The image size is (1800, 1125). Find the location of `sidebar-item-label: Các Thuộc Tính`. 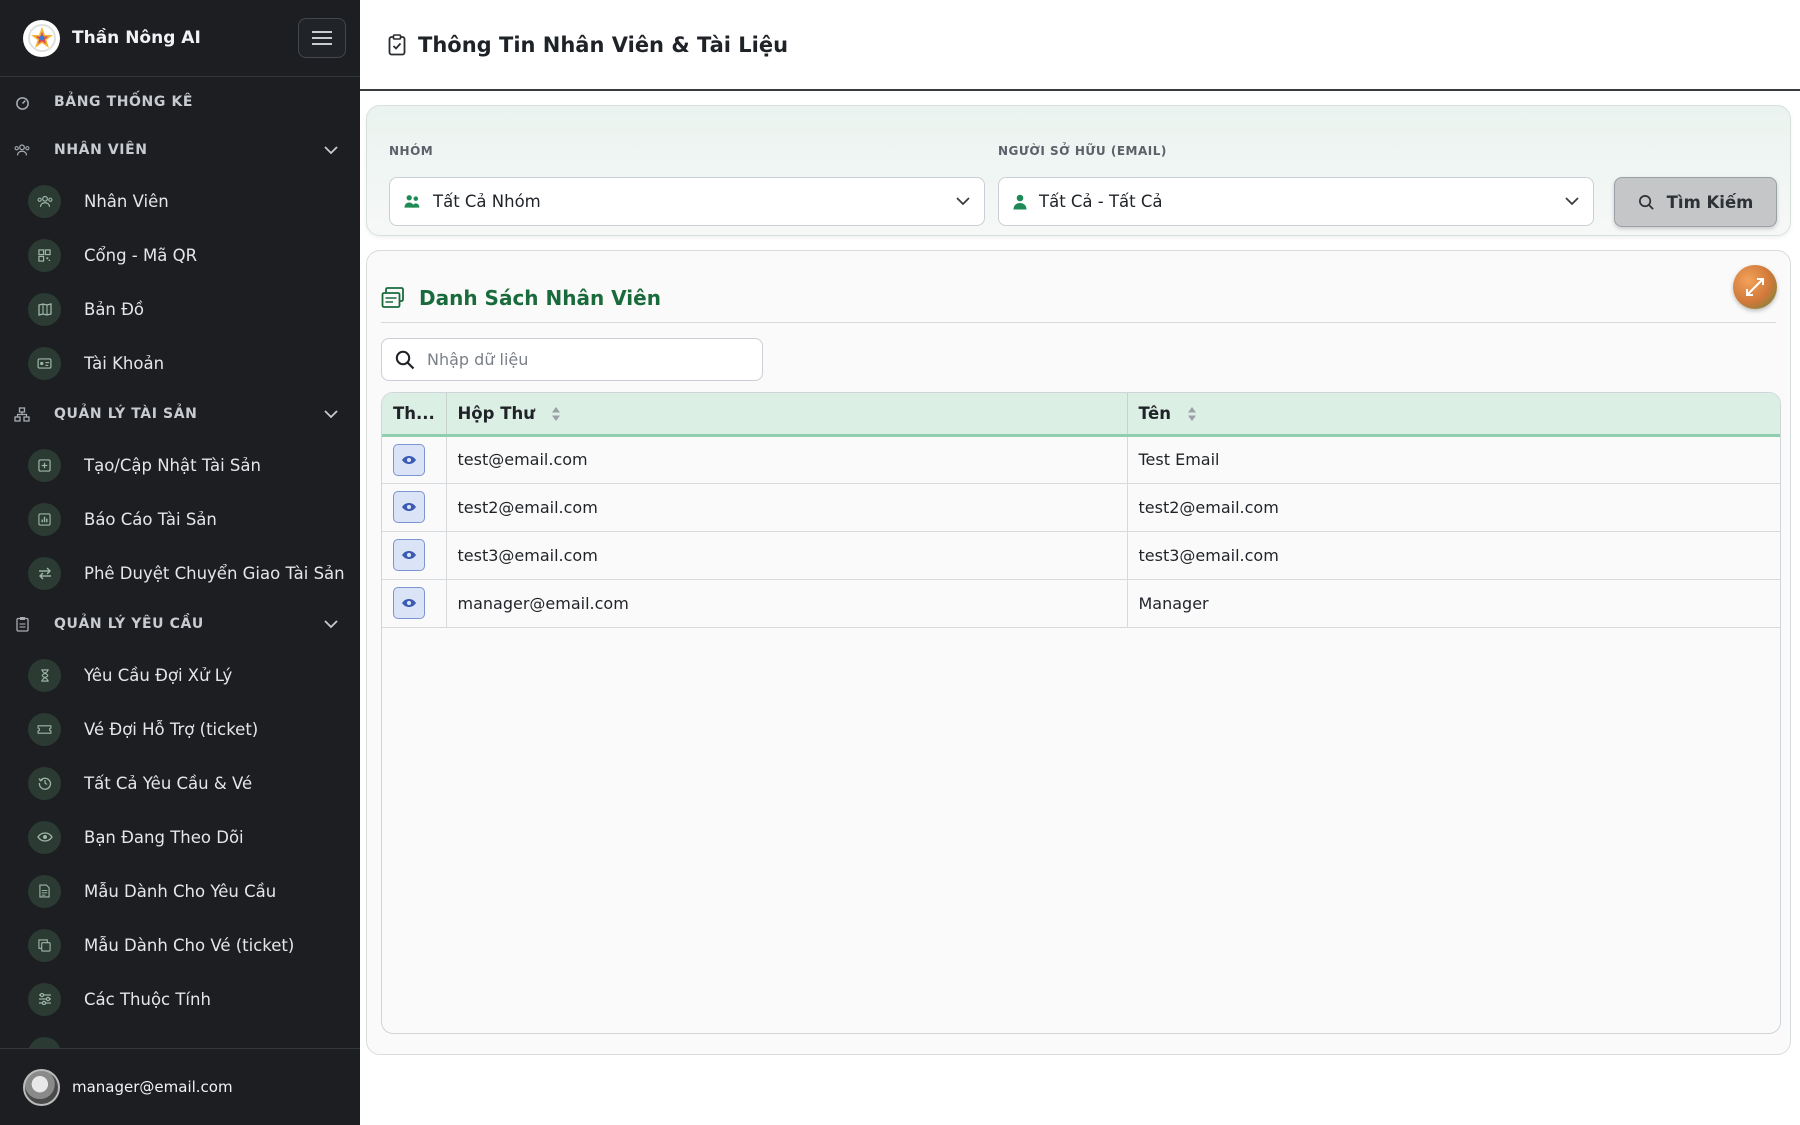

sidebar-item-label: Các Thuộc Tính is located at coordinates (147, 999).